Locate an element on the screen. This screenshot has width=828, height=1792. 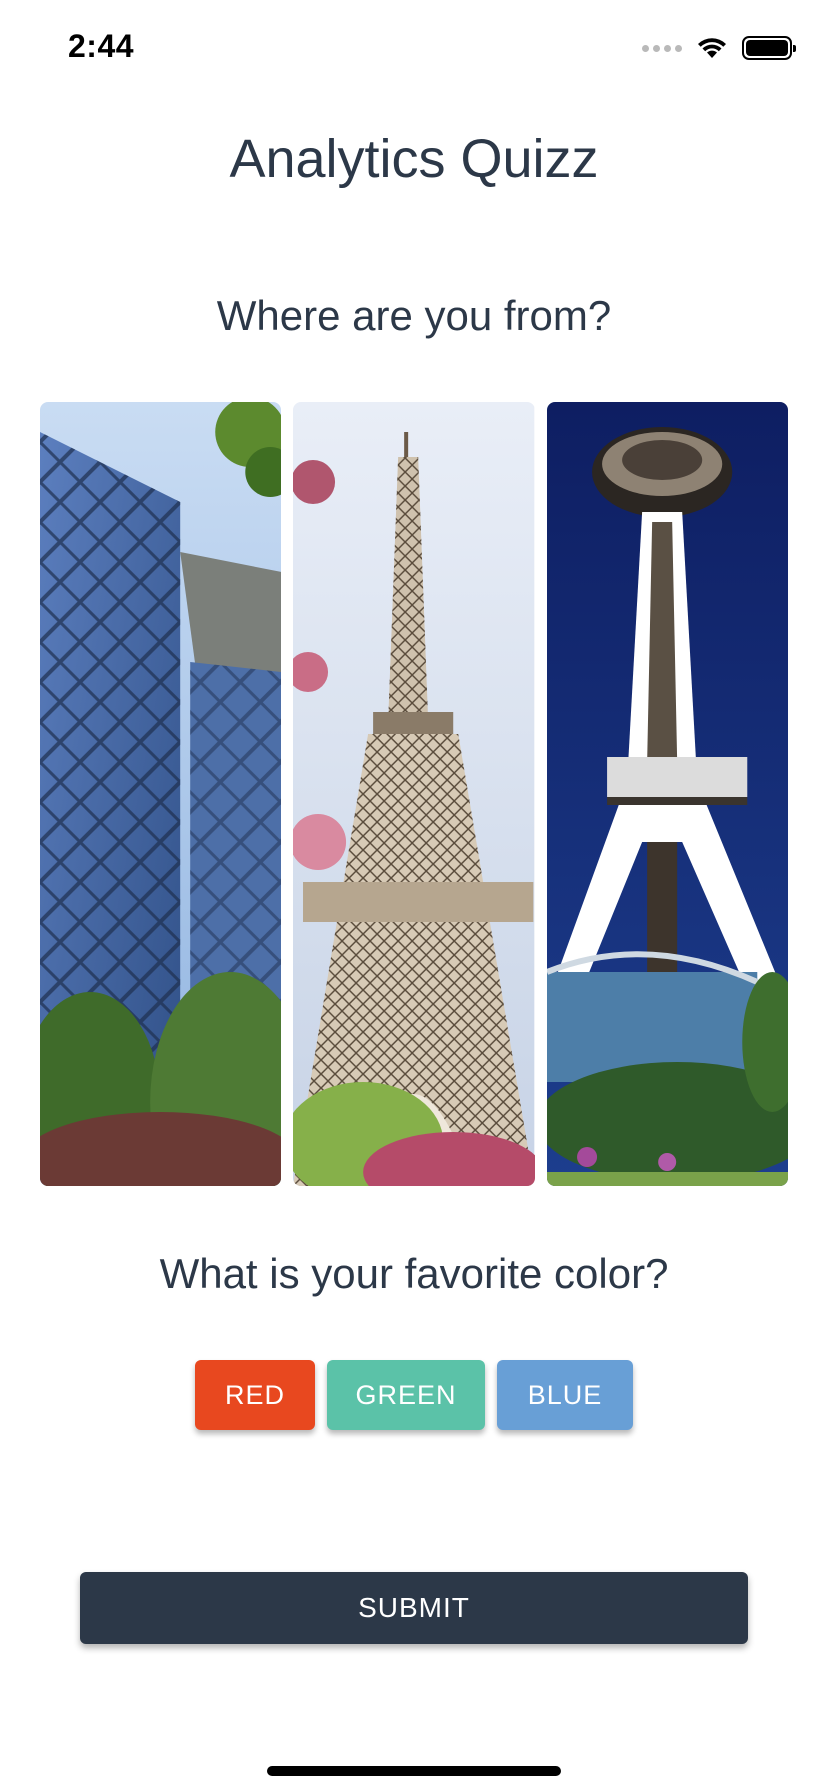
option-paris is located at coordinates (414, 794).